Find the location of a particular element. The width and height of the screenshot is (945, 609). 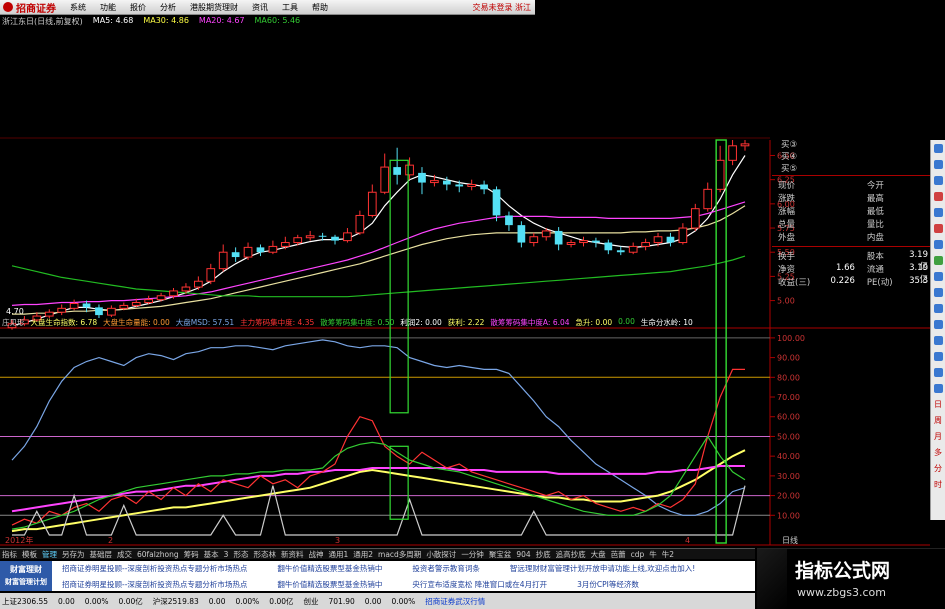

indicator-tab: 小散探讨 is located at coordinates (441, 554).